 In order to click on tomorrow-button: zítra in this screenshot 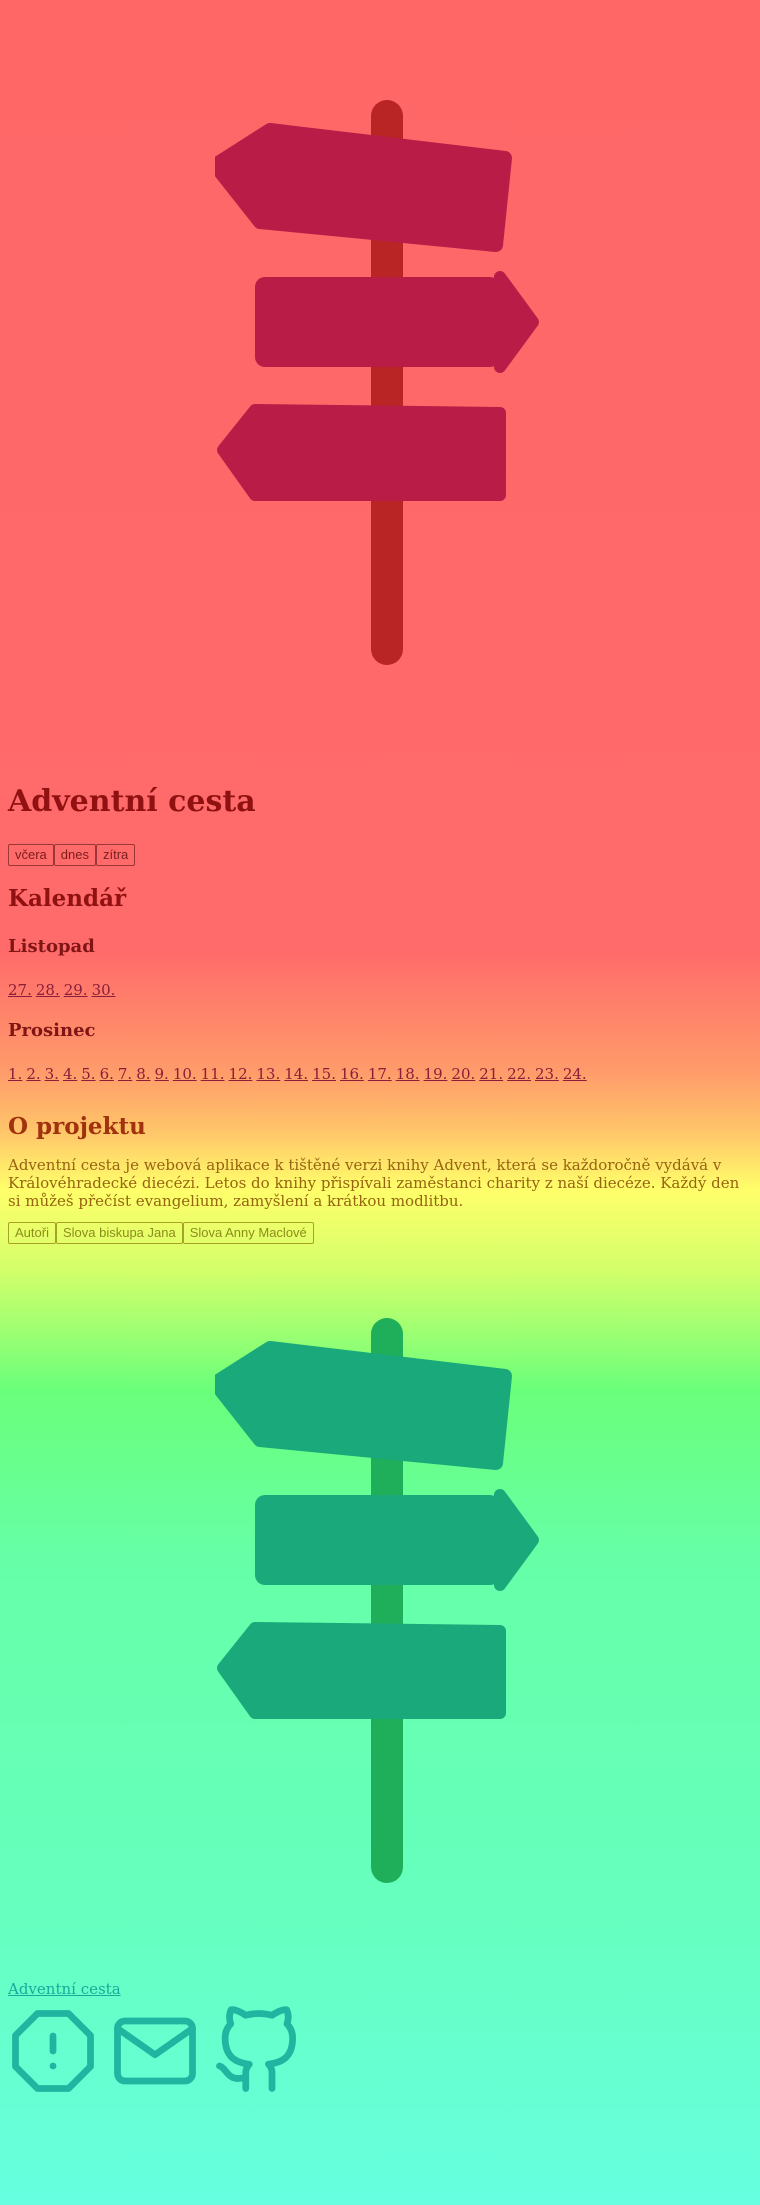, I will do `click(116, 855)`.